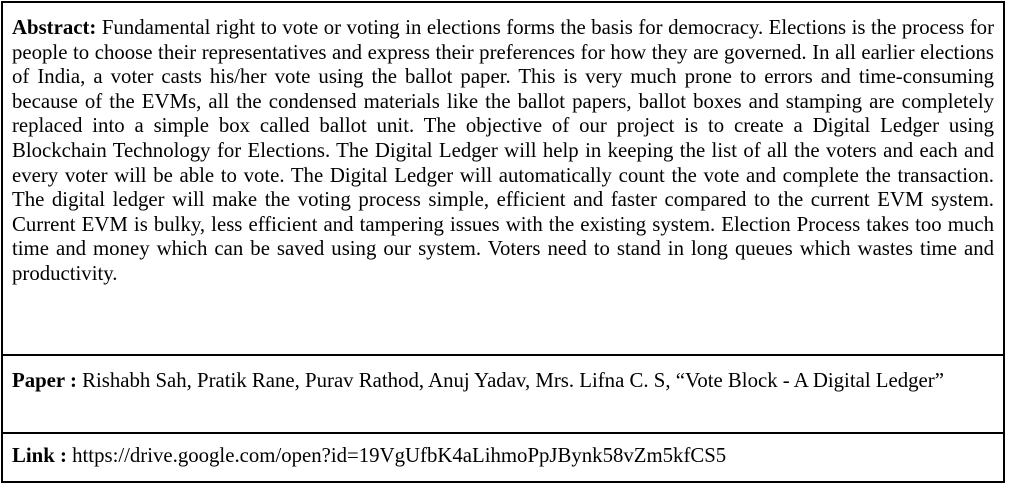 This screenshot has width=1010, height=483. Describe the element at coordinates (39, 455) in the screenshot. I see `link-label: Link :` at that location.